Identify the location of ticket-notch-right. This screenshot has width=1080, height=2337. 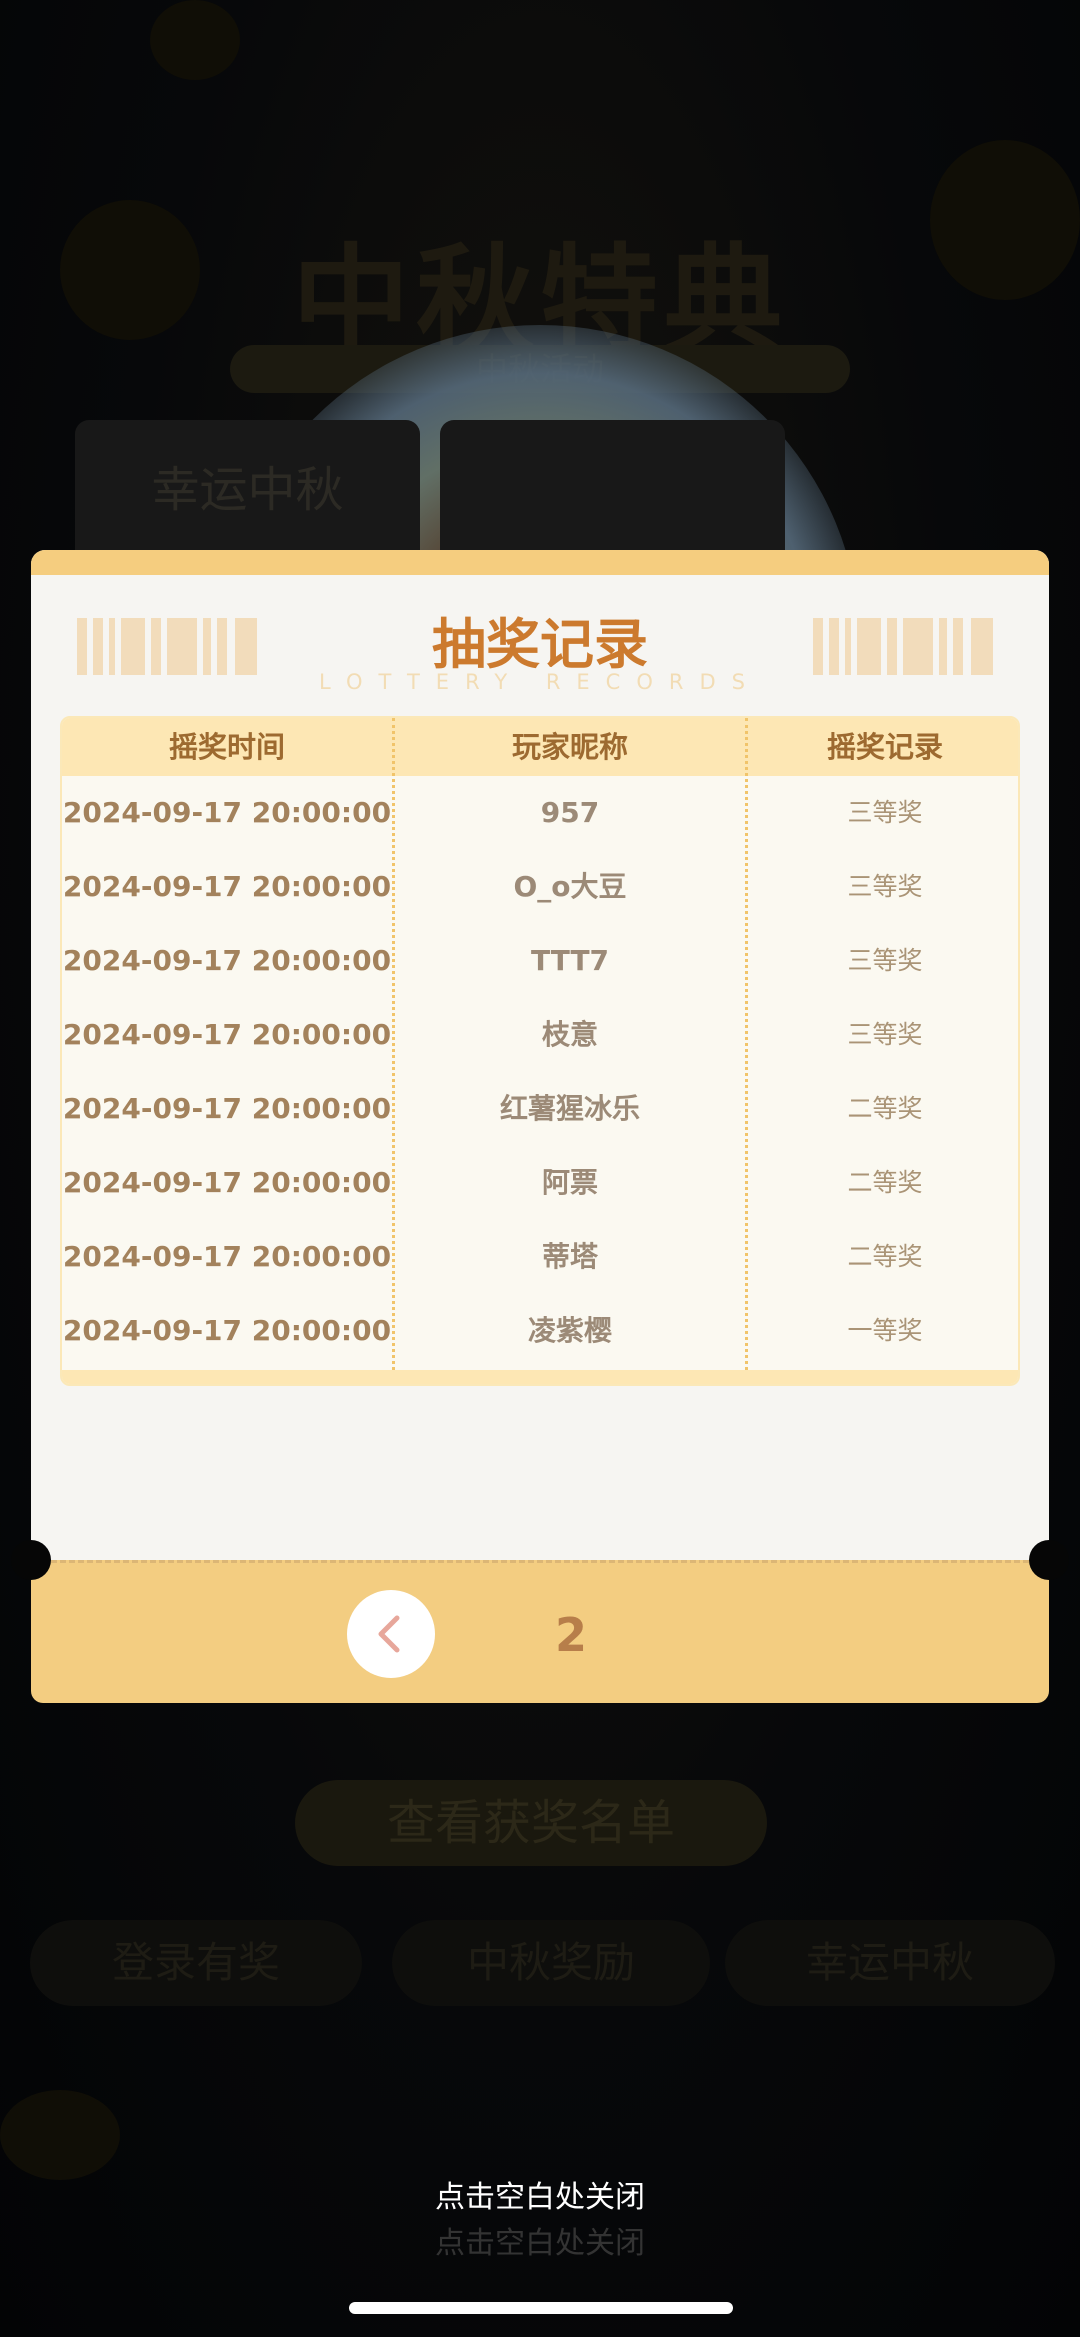
(1049, 1560).